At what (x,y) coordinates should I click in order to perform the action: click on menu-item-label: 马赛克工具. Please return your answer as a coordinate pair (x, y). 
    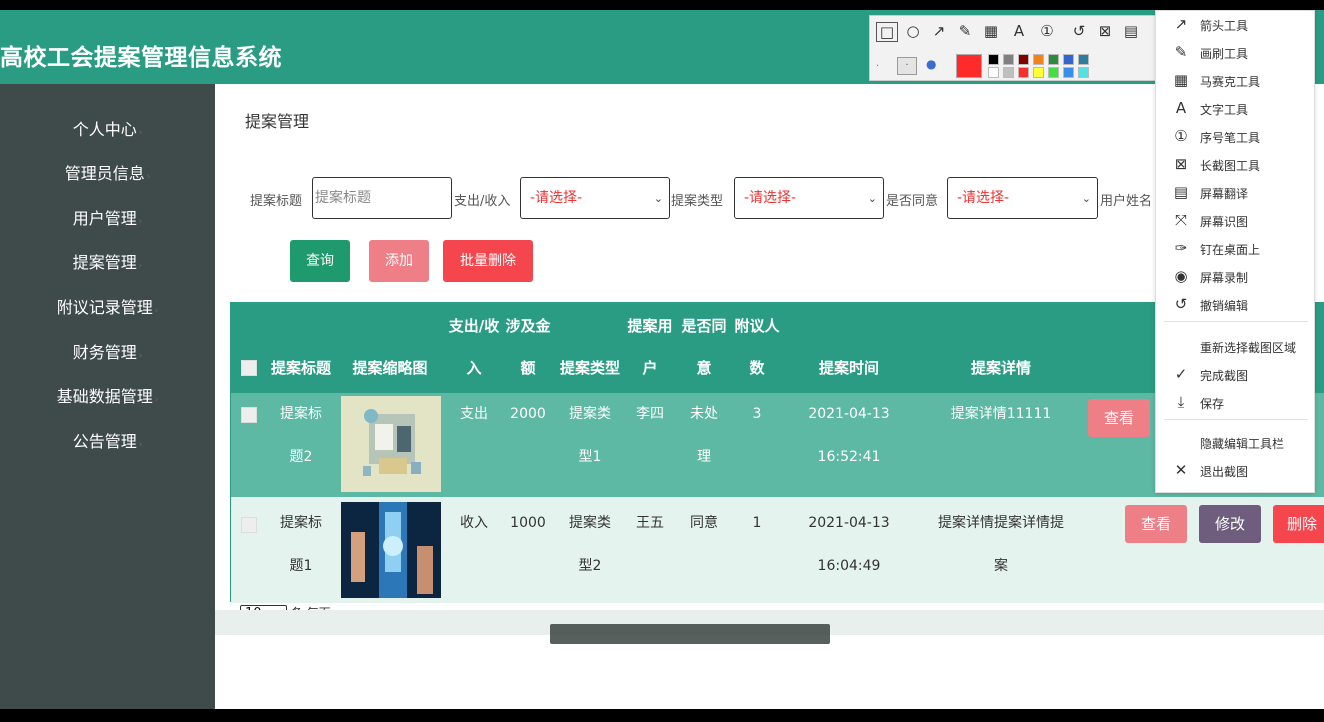
    Looking at the image, I should click on (1230, 82).